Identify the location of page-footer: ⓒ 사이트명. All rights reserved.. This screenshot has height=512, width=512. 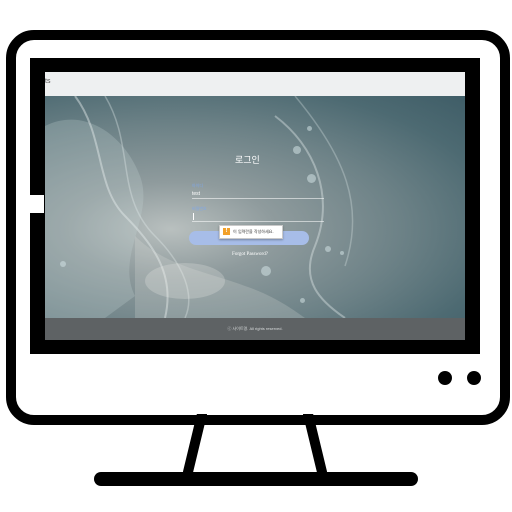
(255, 329).